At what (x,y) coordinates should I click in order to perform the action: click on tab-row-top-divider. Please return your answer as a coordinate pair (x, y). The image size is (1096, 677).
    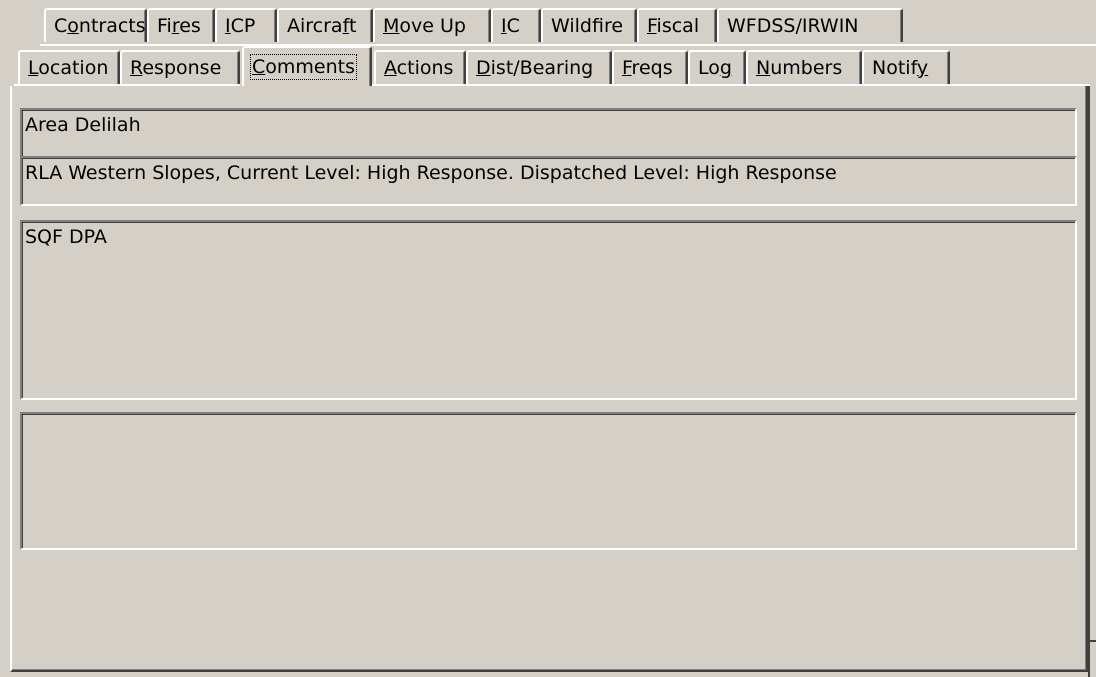
    Looking at the image, I should click on (568, 45).